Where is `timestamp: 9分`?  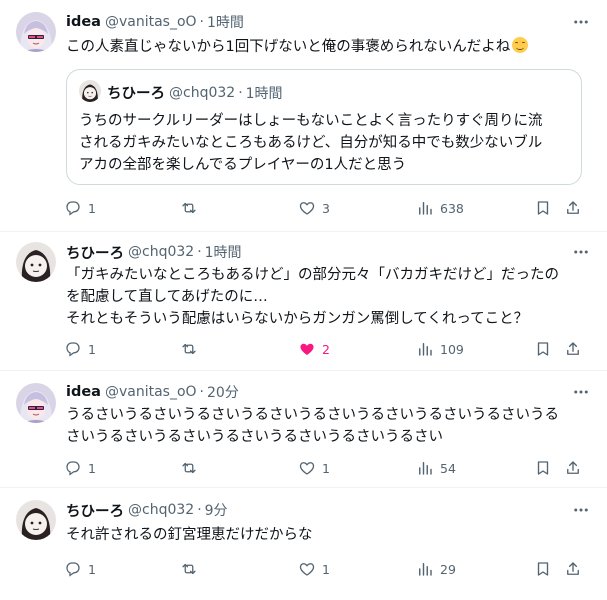 timestamp: 9分 is located at coordinates (216, 510).